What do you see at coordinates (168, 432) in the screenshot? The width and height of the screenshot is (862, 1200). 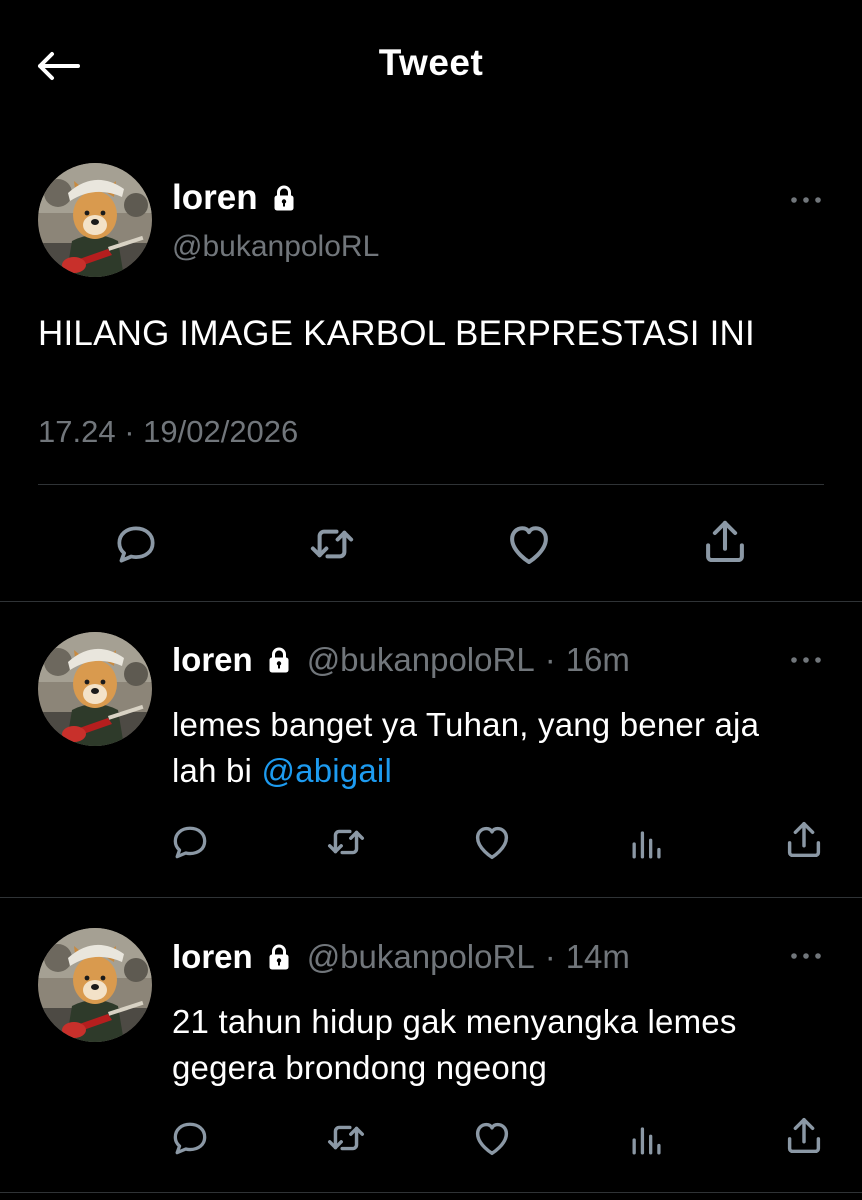 I see `tweet-timestamp: 17.24 · 19/02/2026` at bounding box center [168, 432].